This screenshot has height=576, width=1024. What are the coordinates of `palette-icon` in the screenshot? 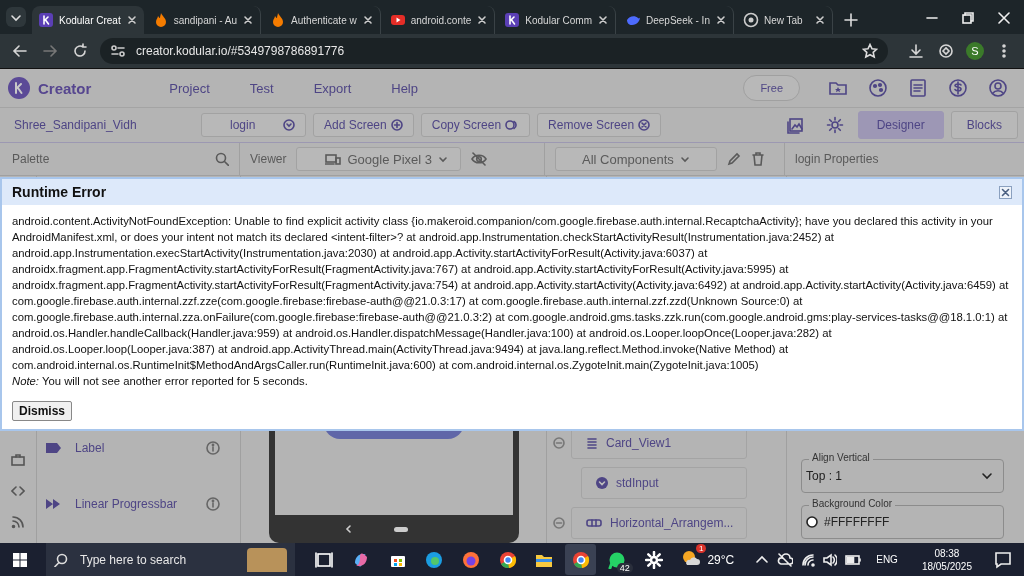 It's located at (878, 88).